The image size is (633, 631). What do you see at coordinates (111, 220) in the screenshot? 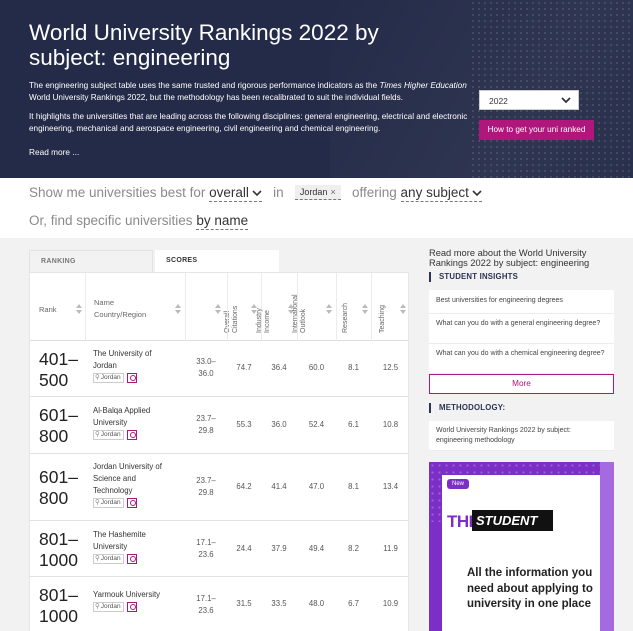
I see `filter-label-find: Or, find specific universities` at bounding box center [111, 220].